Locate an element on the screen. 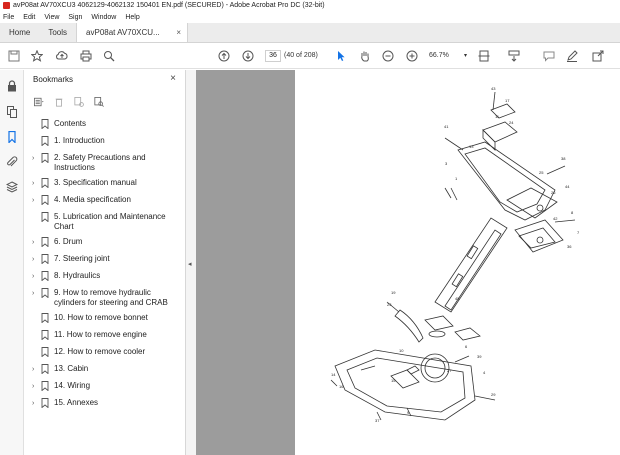 Image resolution: width=620 pixels, height=455 pixels. bookmark-item: › 14. Wiring is located at coordinates (105, 387).